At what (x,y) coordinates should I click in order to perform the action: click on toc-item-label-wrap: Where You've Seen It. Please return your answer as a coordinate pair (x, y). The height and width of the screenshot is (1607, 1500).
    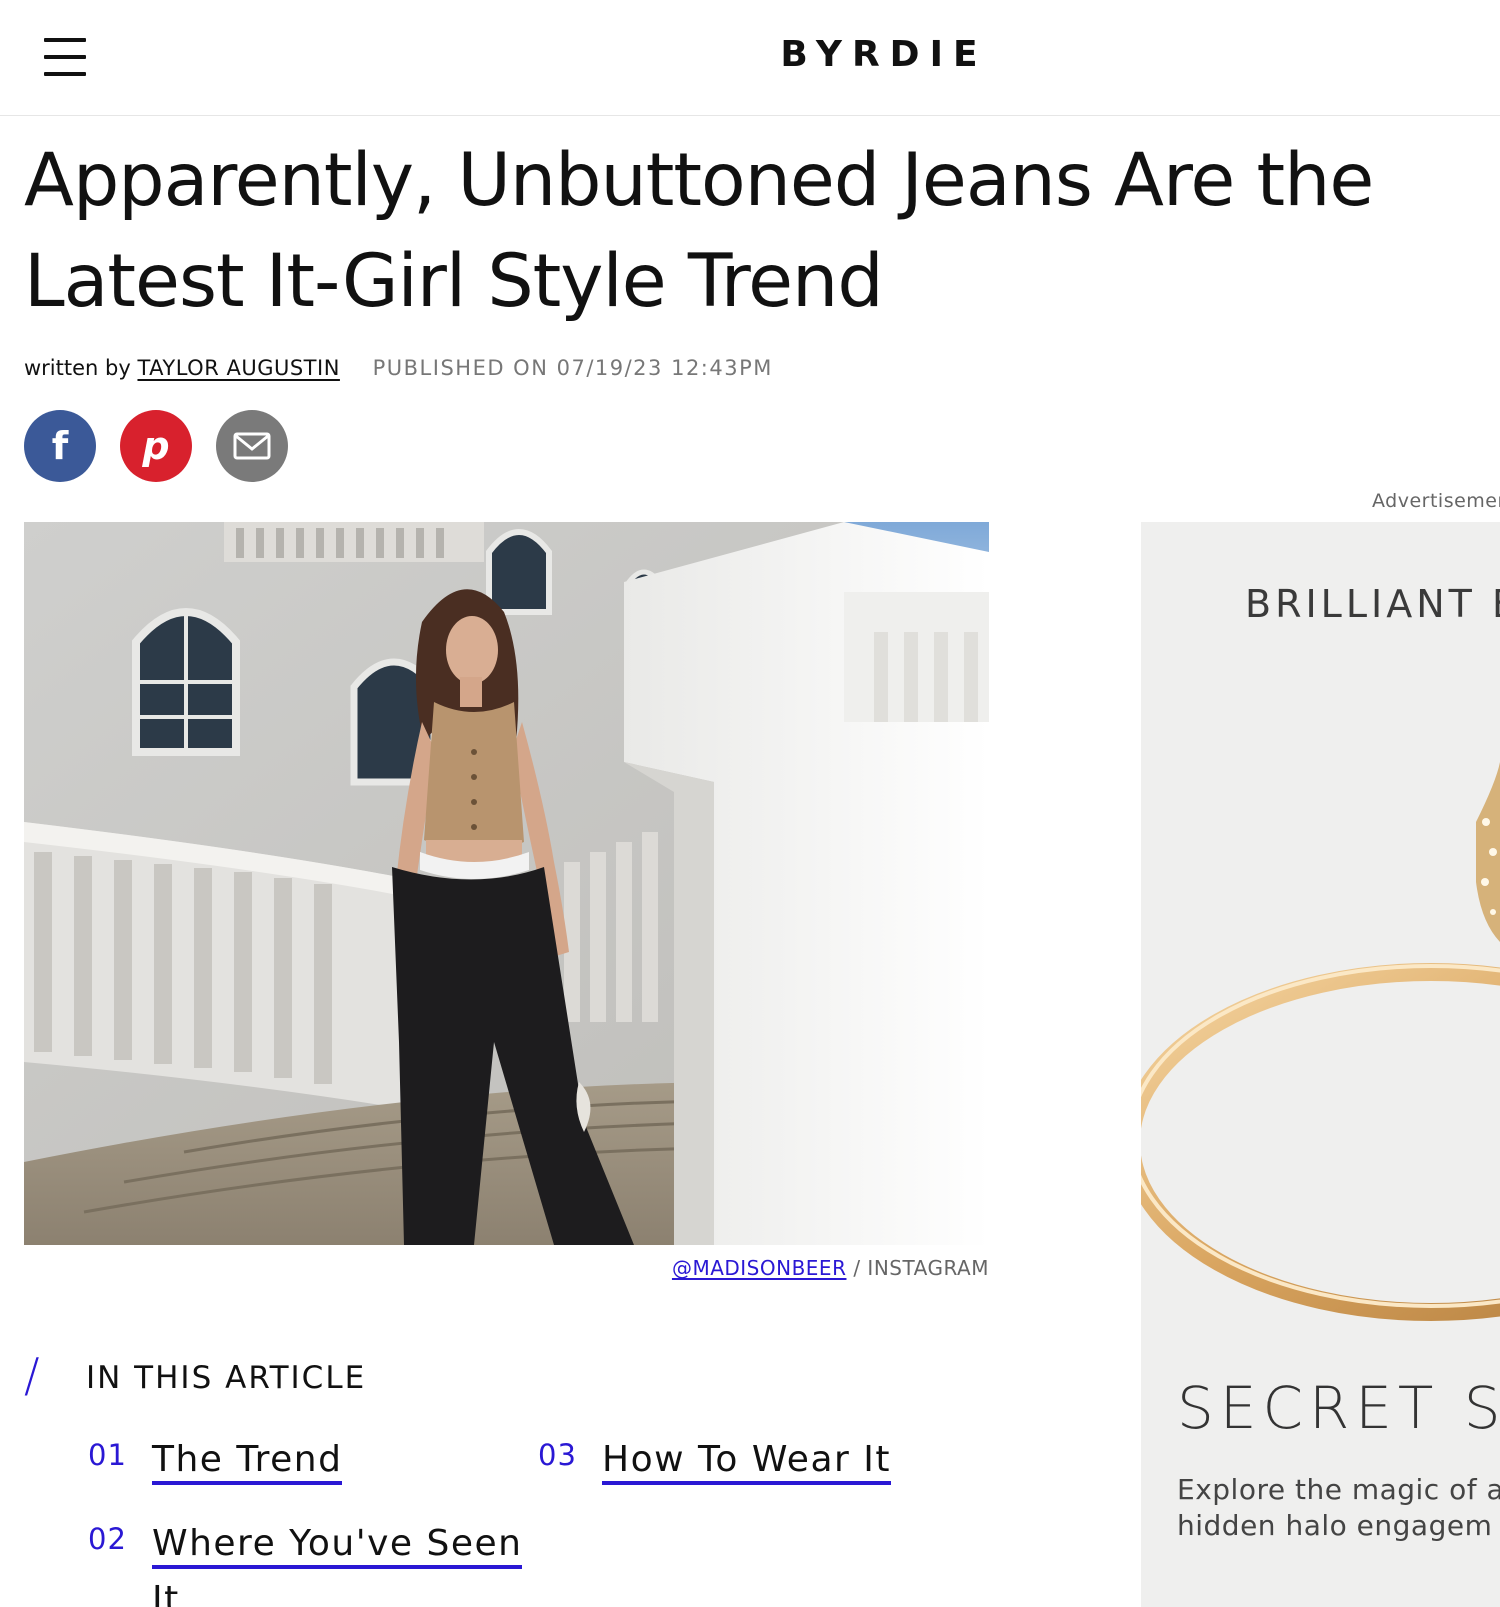
    Looking at the image, I should click on (337, 1561).